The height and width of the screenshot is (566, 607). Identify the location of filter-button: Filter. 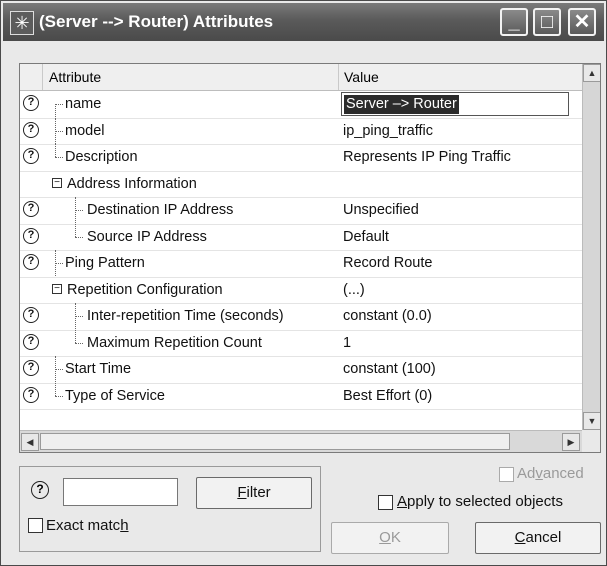
(254, 493).